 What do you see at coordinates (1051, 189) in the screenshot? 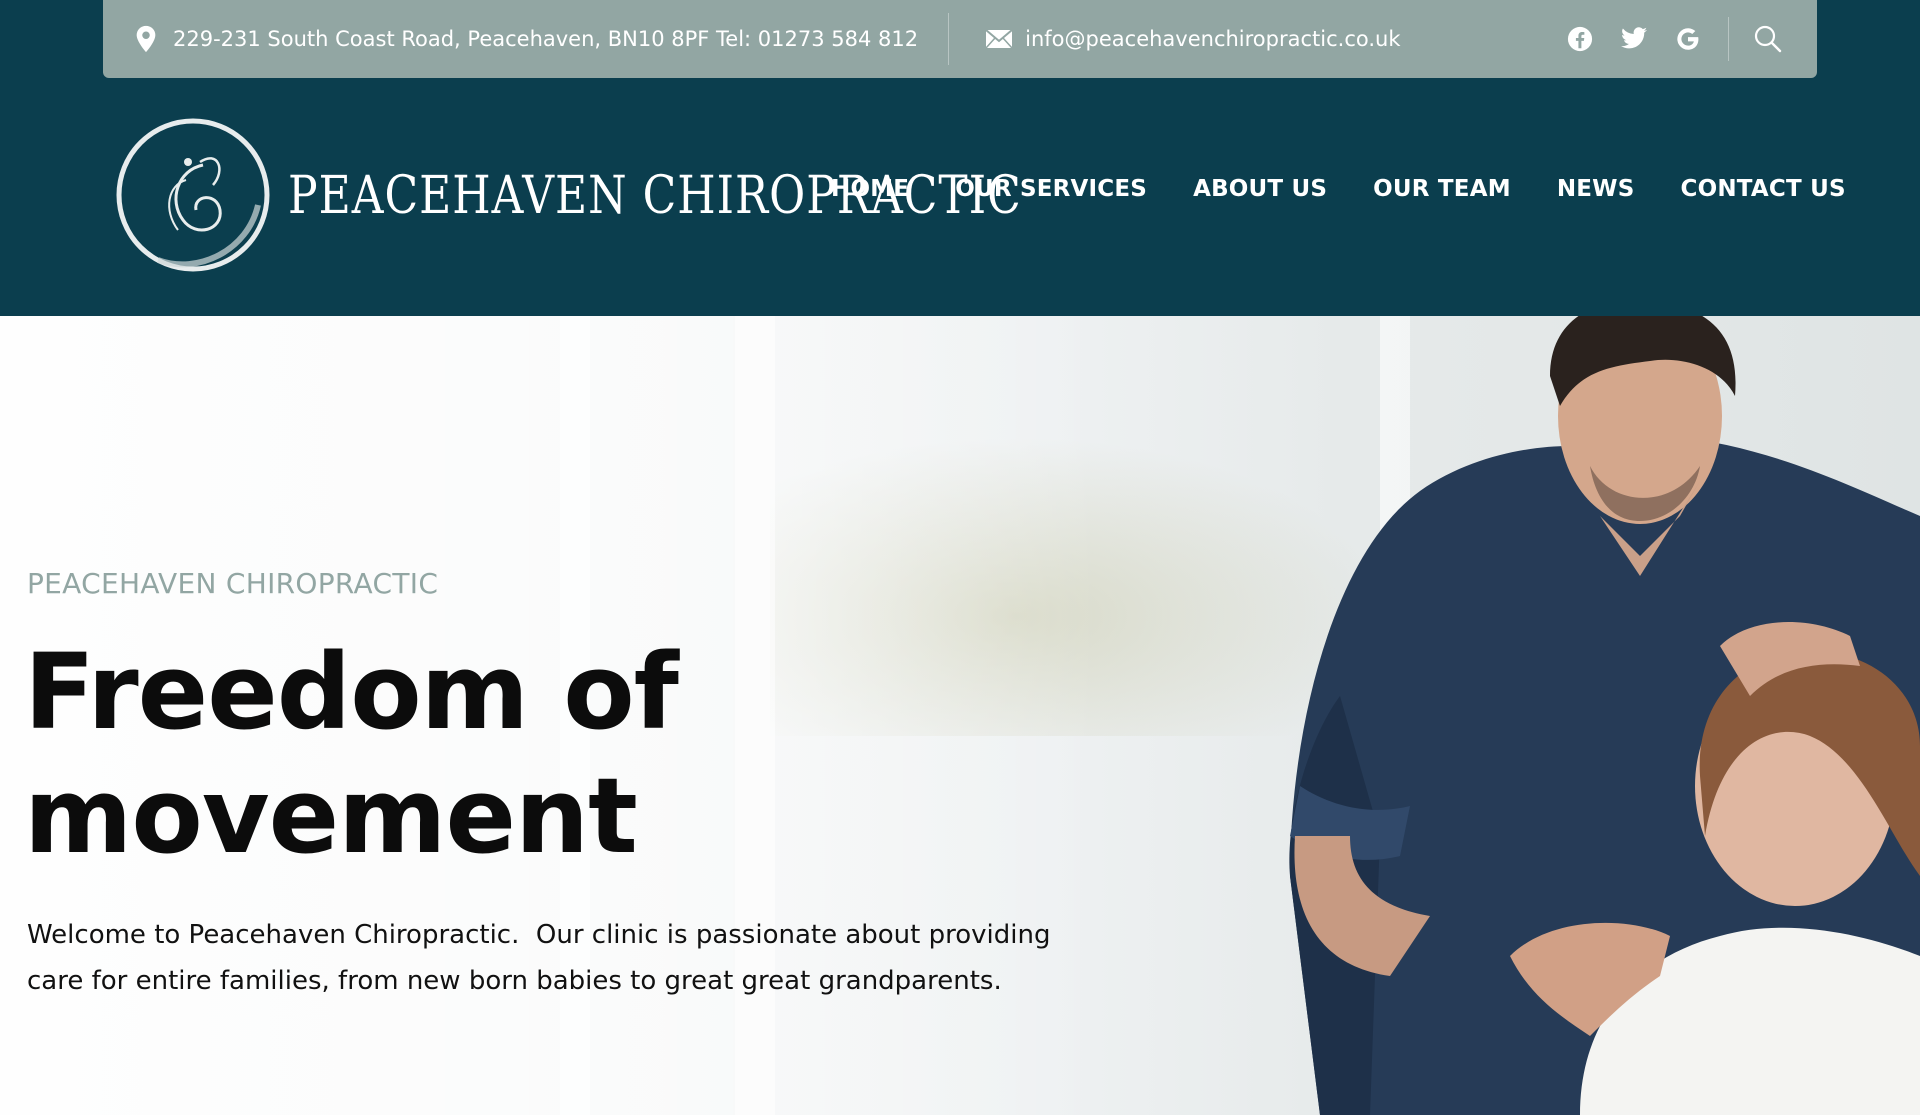
I see `nav-item-our-services: OUR SERVICES` at bounding box center [1051, 189].